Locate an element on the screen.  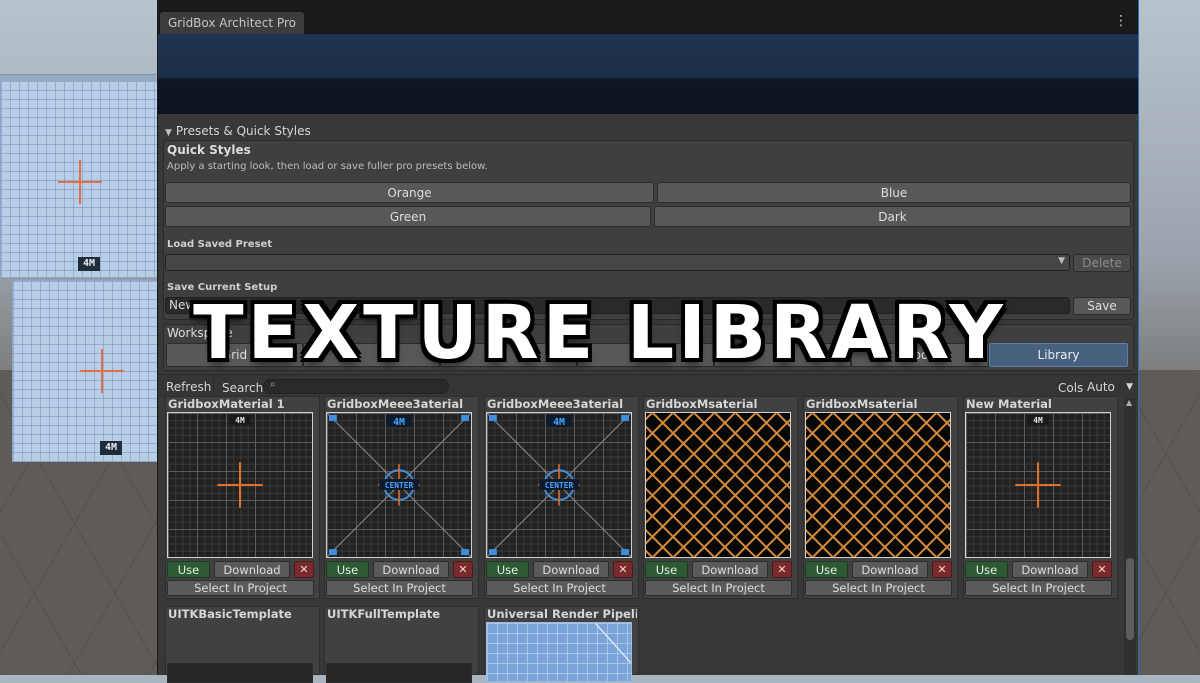
material-name: GridboxMaterial 1 is located at coordinates (226, 404).